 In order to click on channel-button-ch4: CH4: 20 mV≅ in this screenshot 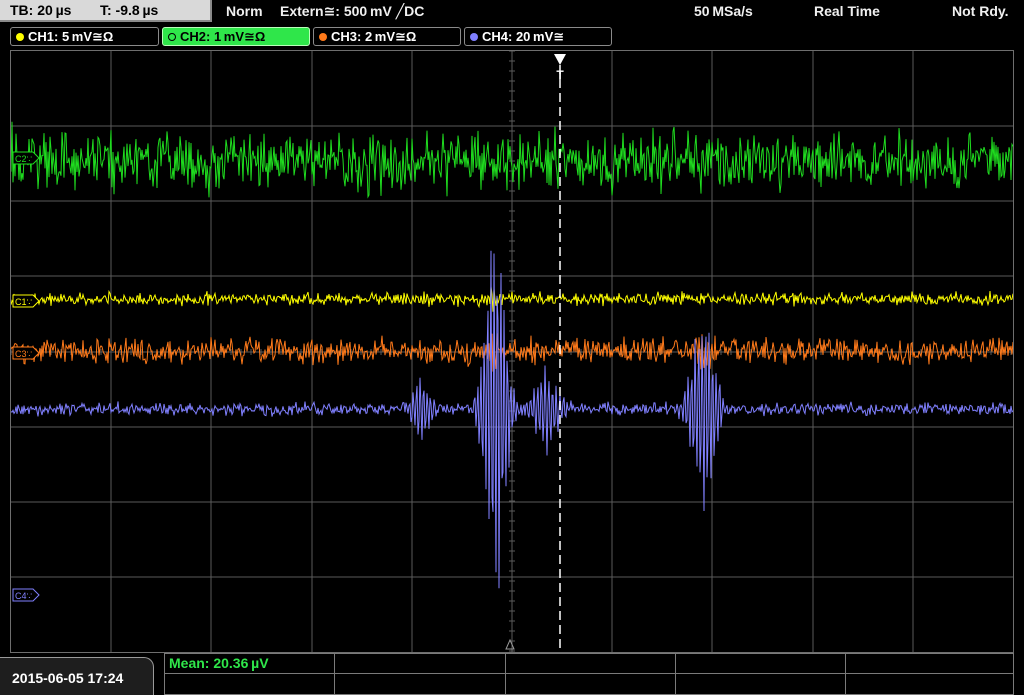, I will do `click(538, 36)`.